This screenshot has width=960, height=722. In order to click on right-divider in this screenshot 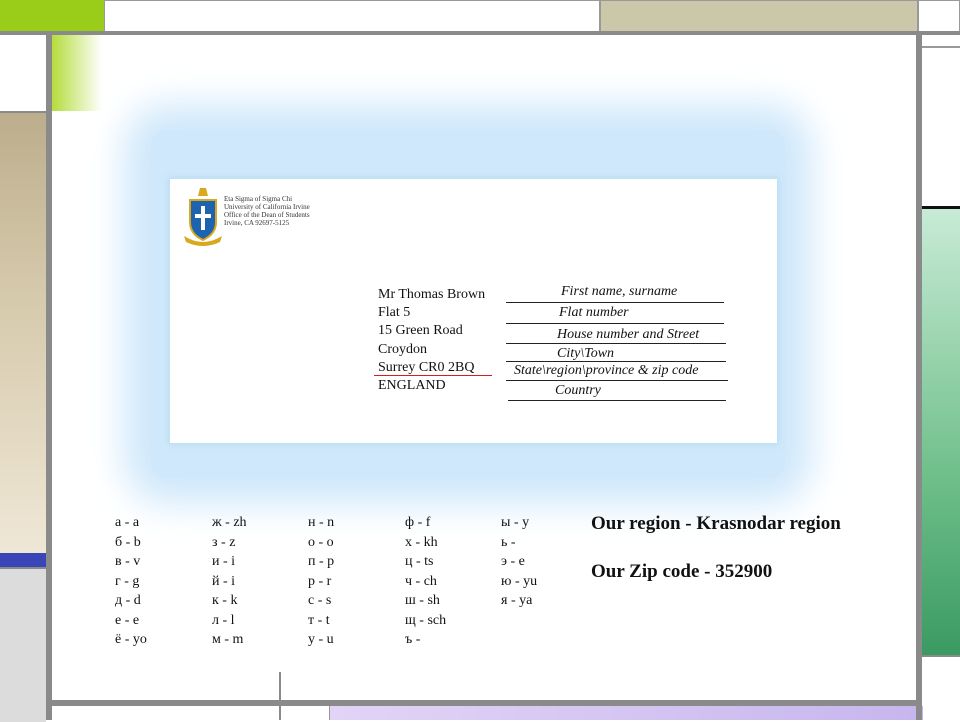, I will do `click(941, 47)`.